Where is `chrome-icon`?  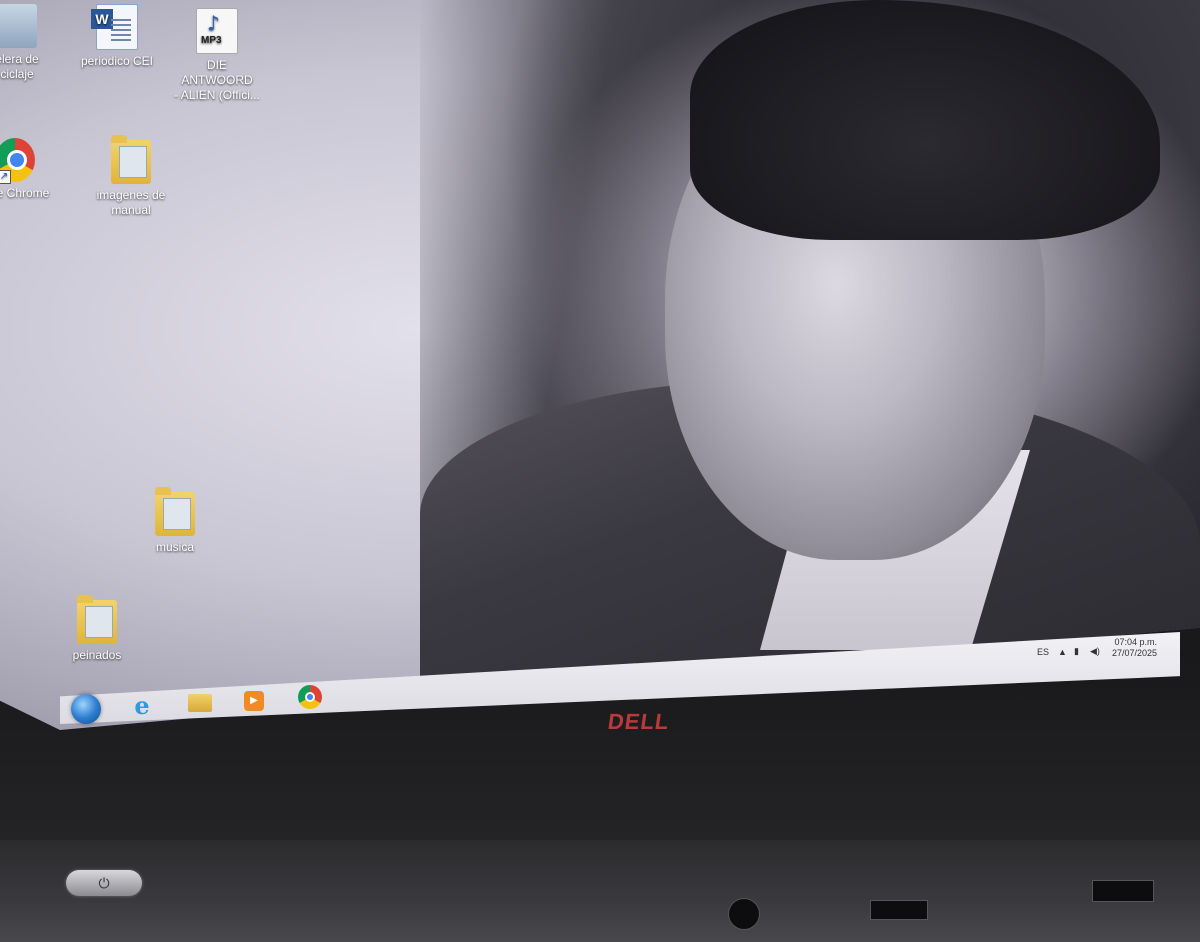
chrome-icon is located at coordinates (310, 697).